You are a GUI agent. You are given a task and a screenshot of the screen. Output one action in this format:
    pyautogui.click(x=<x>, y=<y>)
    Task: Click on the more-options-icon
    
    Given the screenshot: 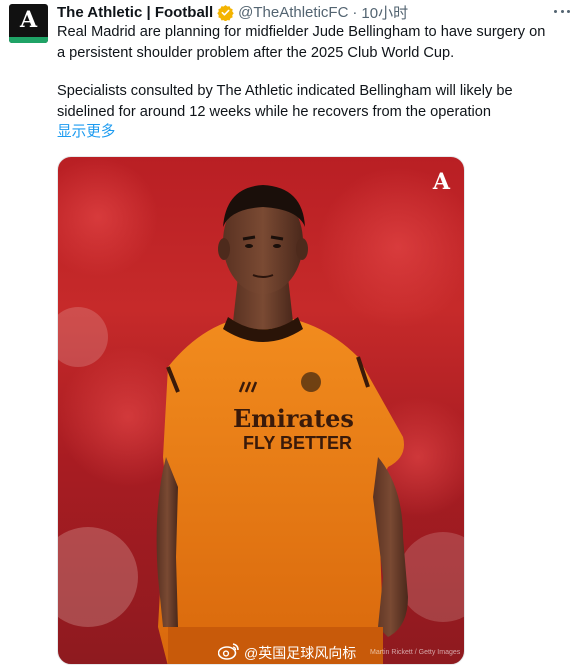 What is the action you would take?
    pyautogui.click(x=562, y=11)
    